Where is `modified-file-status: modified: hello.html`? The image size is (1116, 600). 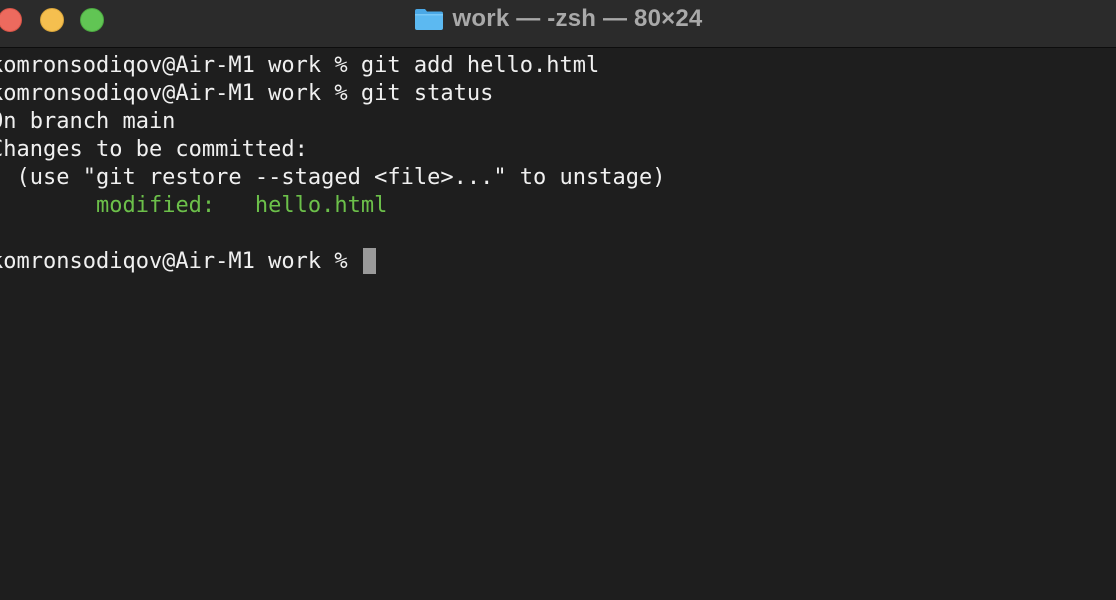
modified-file-status: modified: hello.html is located at coordinates (241, 205).